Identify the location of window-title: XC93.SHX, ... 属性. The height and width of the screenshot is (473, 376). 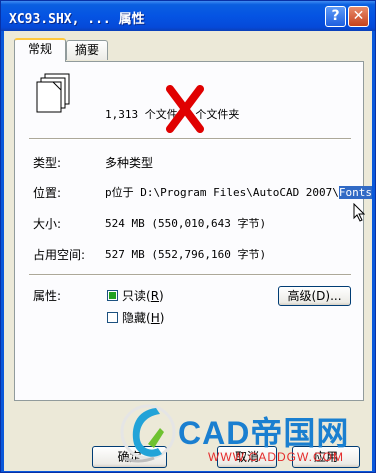
(77, 19).